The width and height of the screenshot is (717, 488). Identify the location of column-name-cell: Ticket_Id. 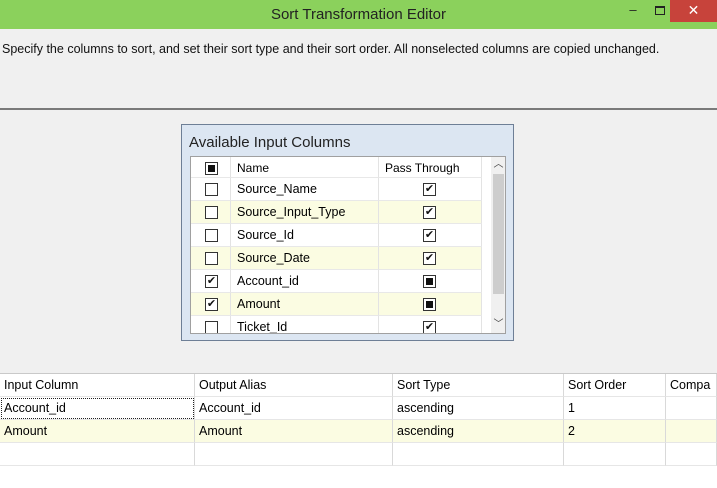
(305, 325).